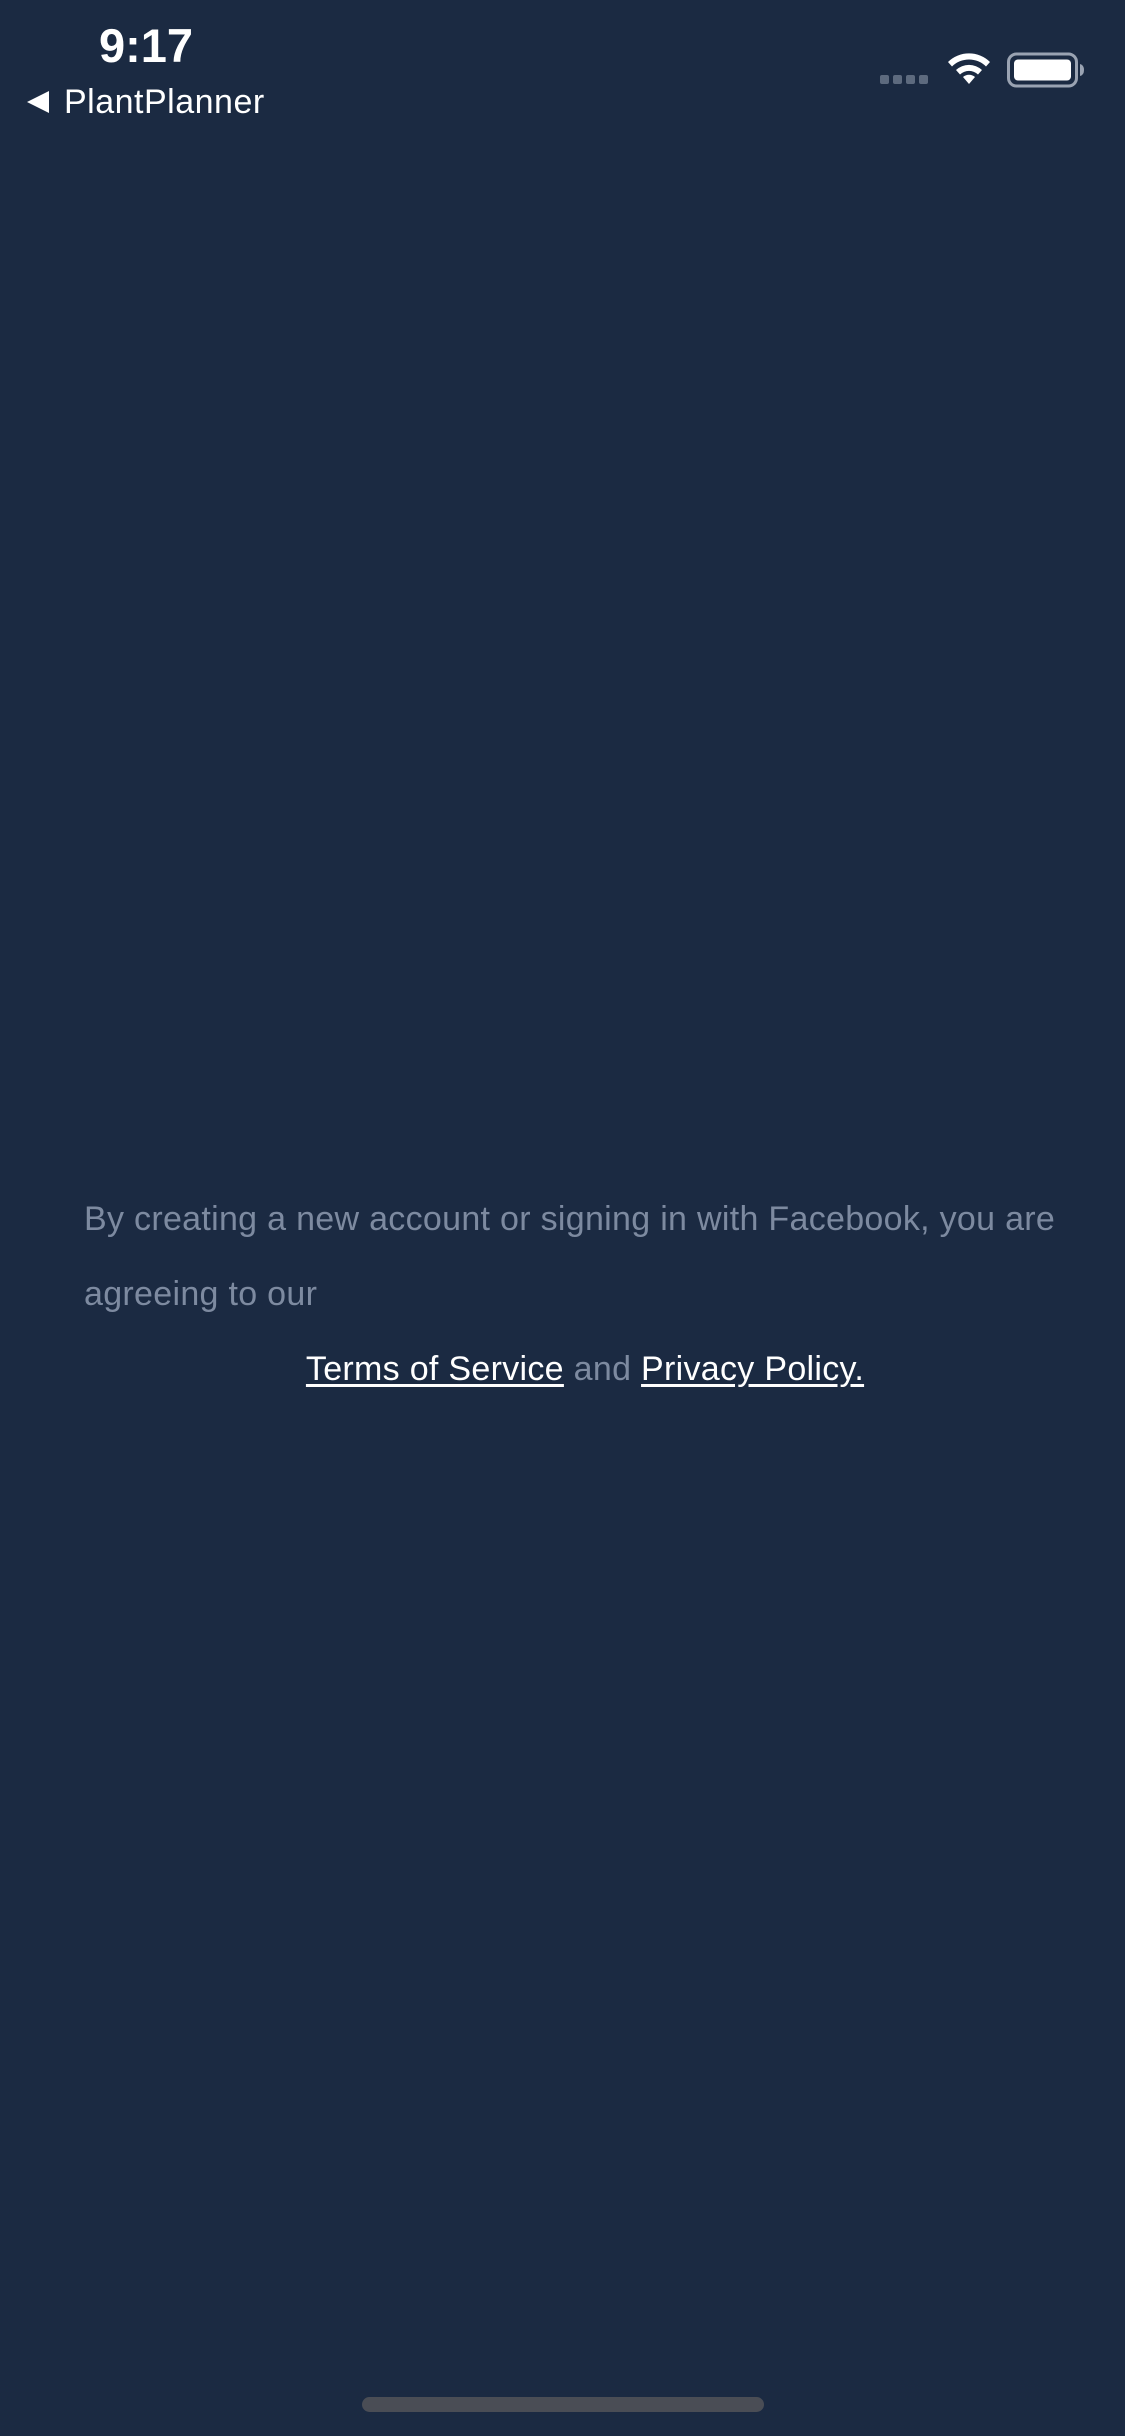  What do you see at coordinates (602, 1369) in the screenshot?
I see `legal-connector: and` at bounding box center [602, 1369].